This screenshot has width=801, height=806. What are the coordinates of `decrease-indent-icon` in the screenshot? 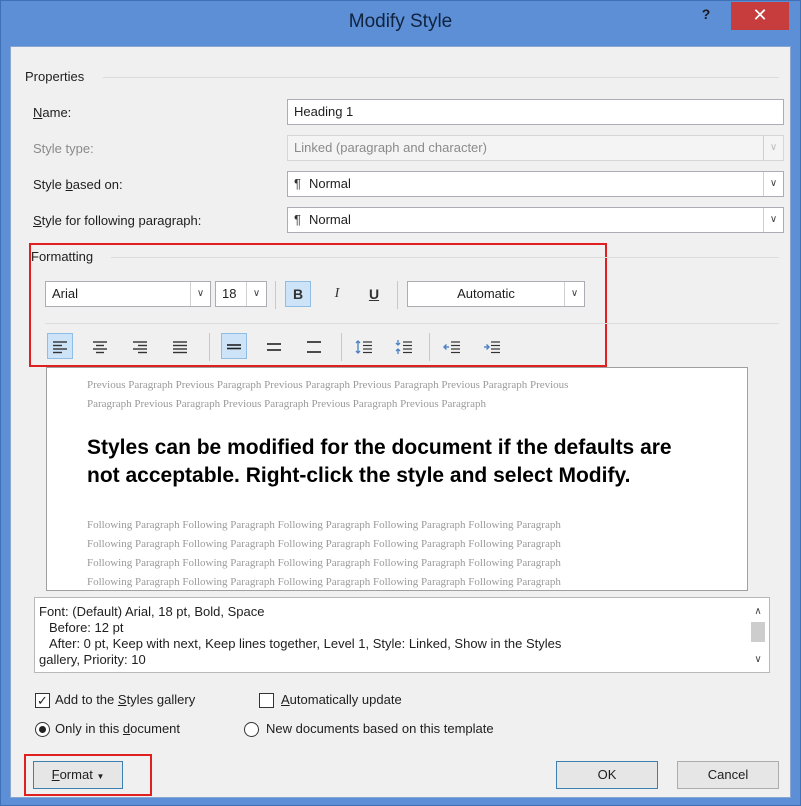 It's located at (451, 347).